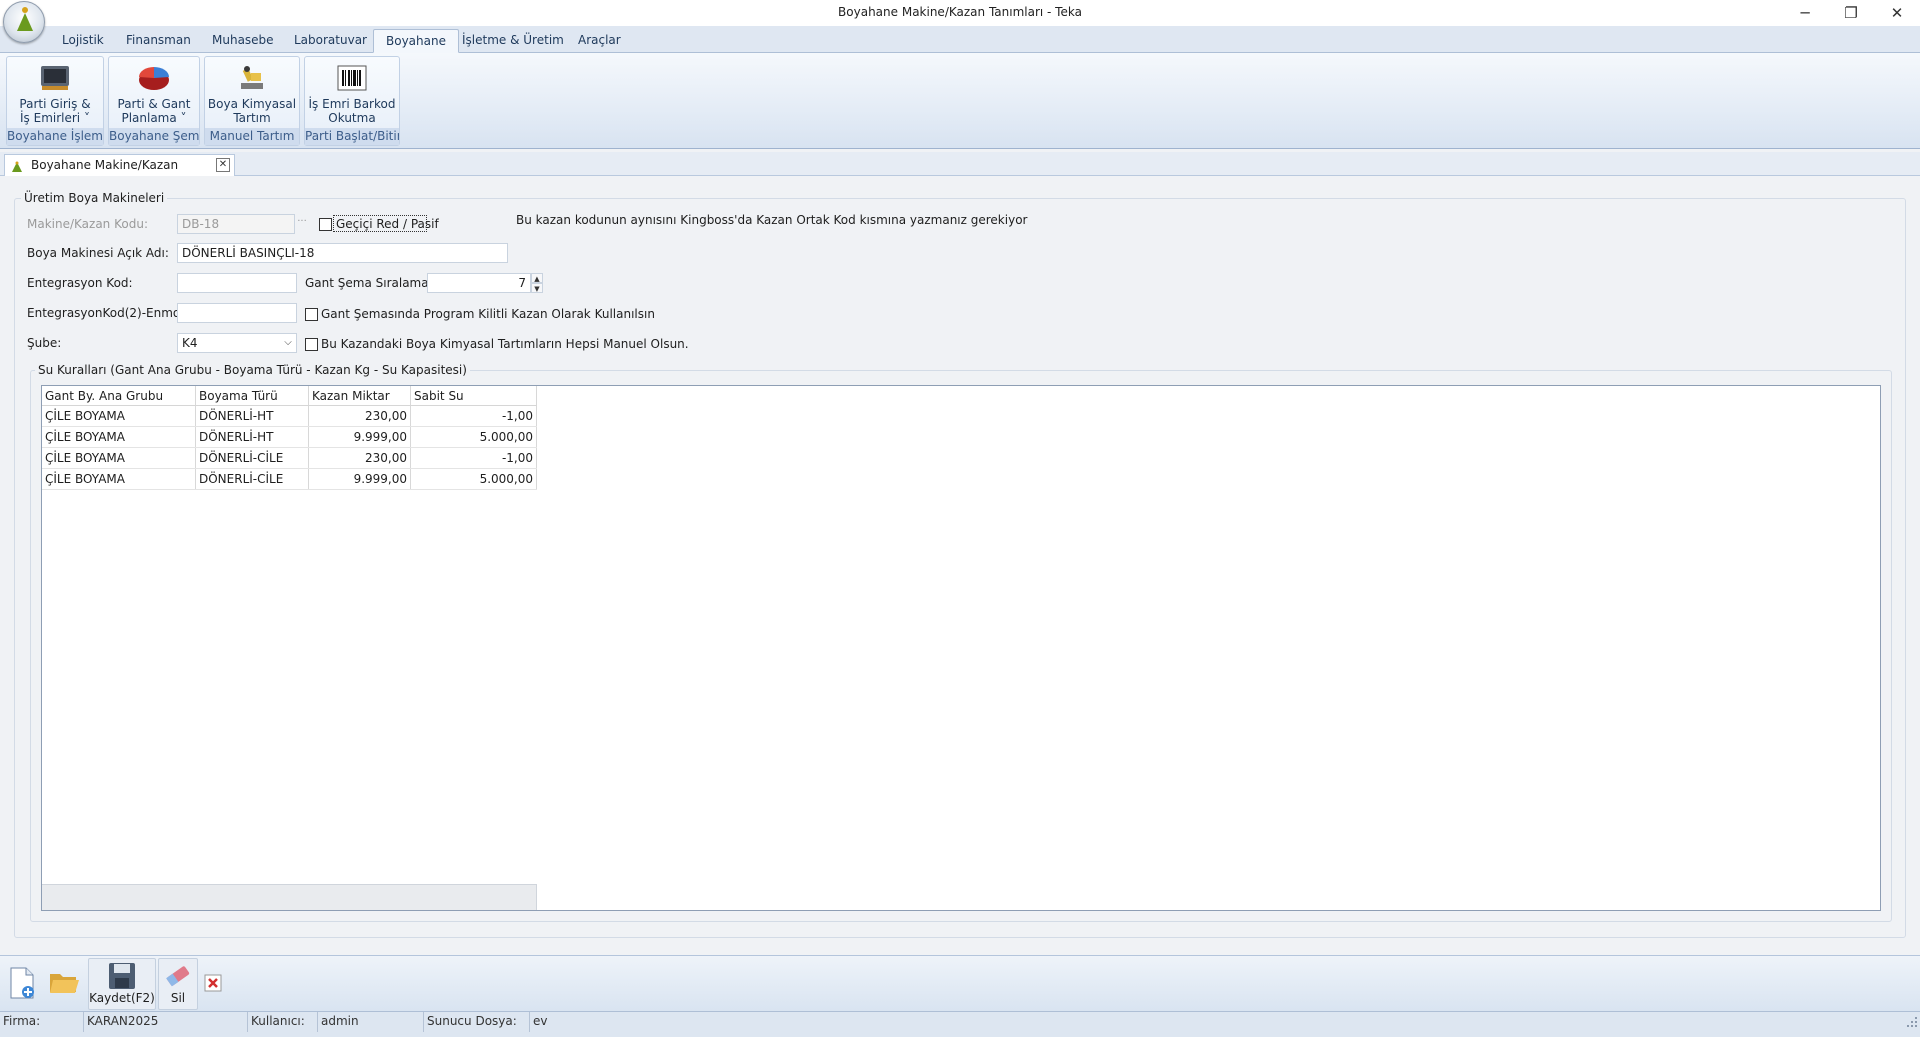  I want to click on column-header: Boyama Türü, so click(252, 395).